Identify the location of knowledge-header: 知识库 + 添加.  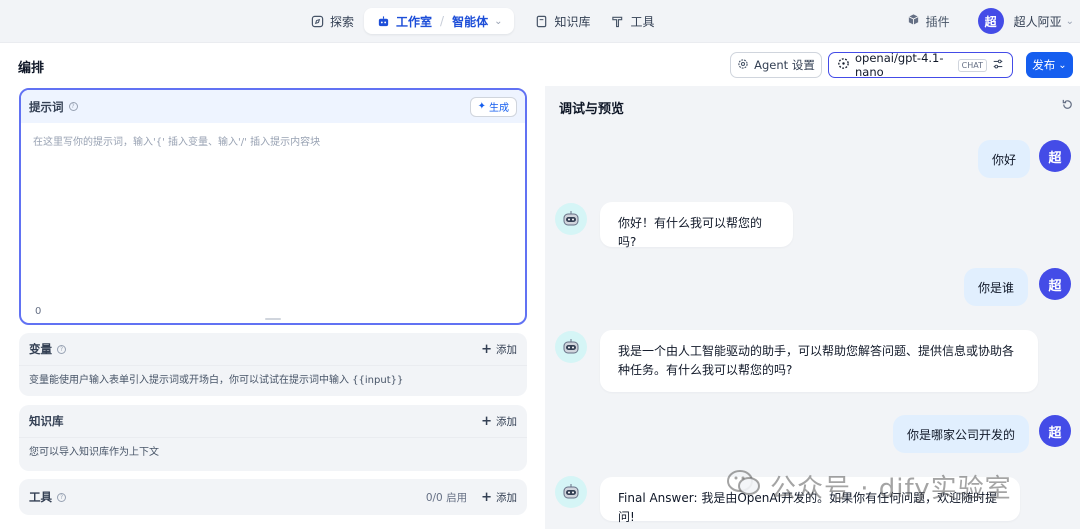
(273, 421).